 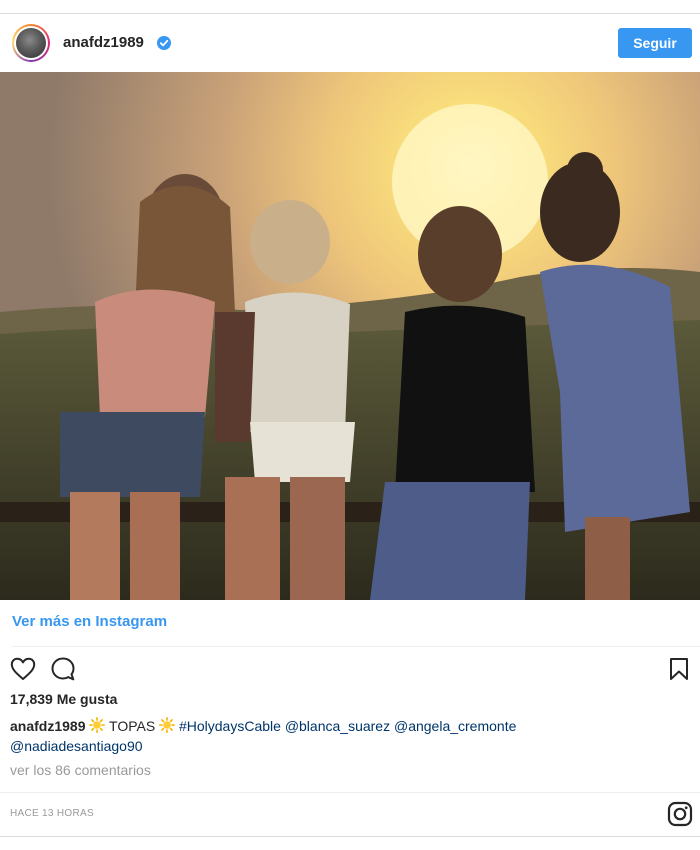 I want to click on avatar, so click(x=31, y=43).